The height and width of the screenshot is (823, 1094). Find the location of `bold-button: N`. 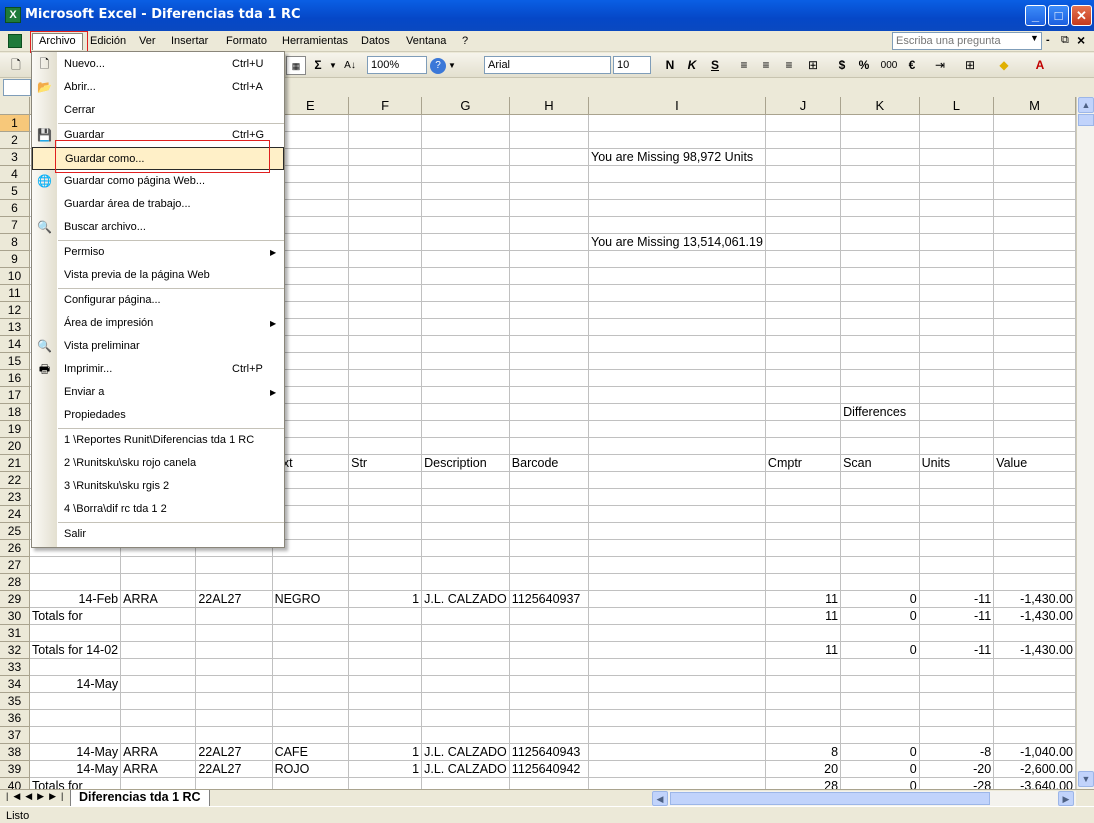

bold-button: N is located at coordinates (670, 65).